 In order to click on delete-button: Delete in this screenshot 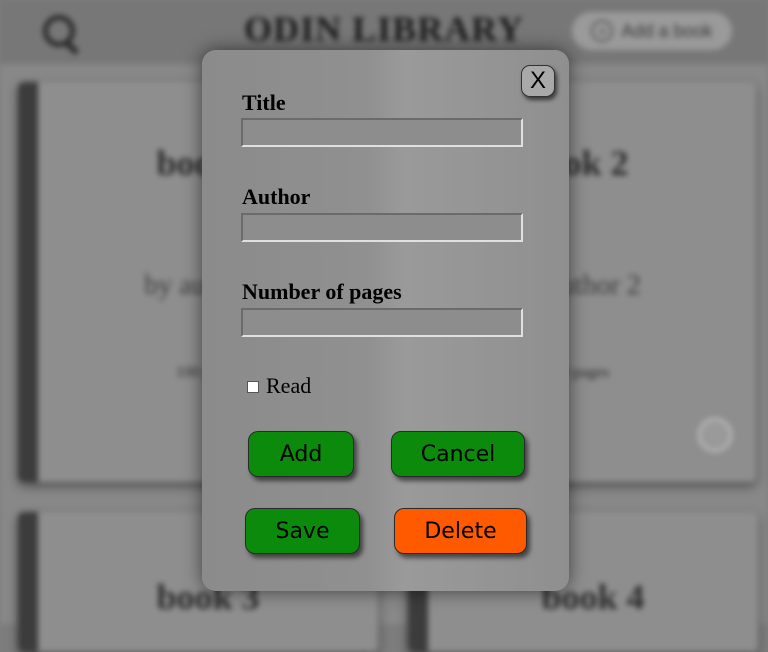, I will do `click(460, 531)`.